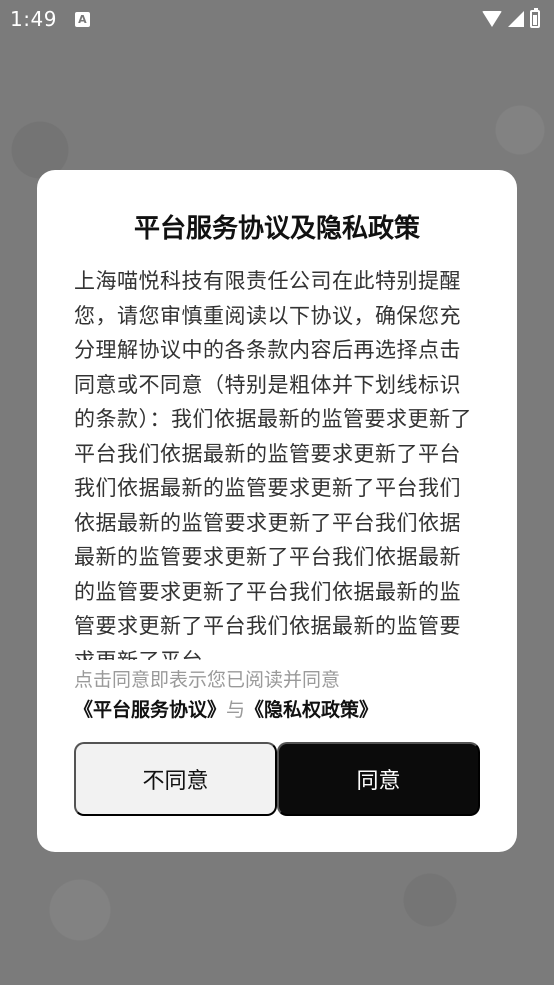 The height and width of the screenshot is (985, 554). Describe the element at coordinates (492, 19) in the screenshot. I see `wifi-icon` at that location.